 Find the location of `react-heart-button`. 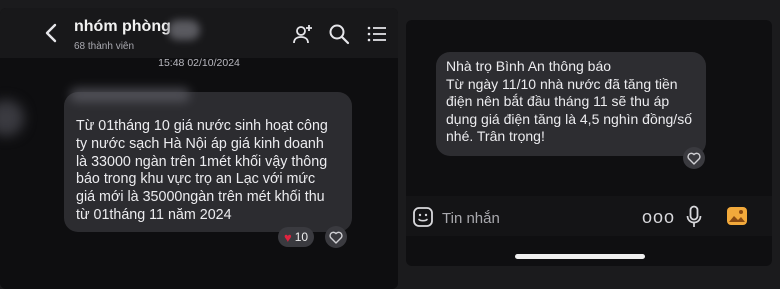

react-heart-button is located at coordinates (336, 237).